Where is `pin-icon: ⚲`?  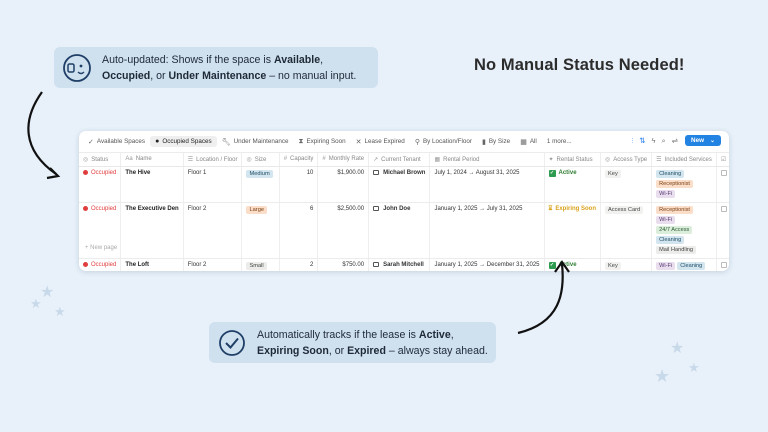 pin-icon: ⚲ is located at coordinates (417, 142).